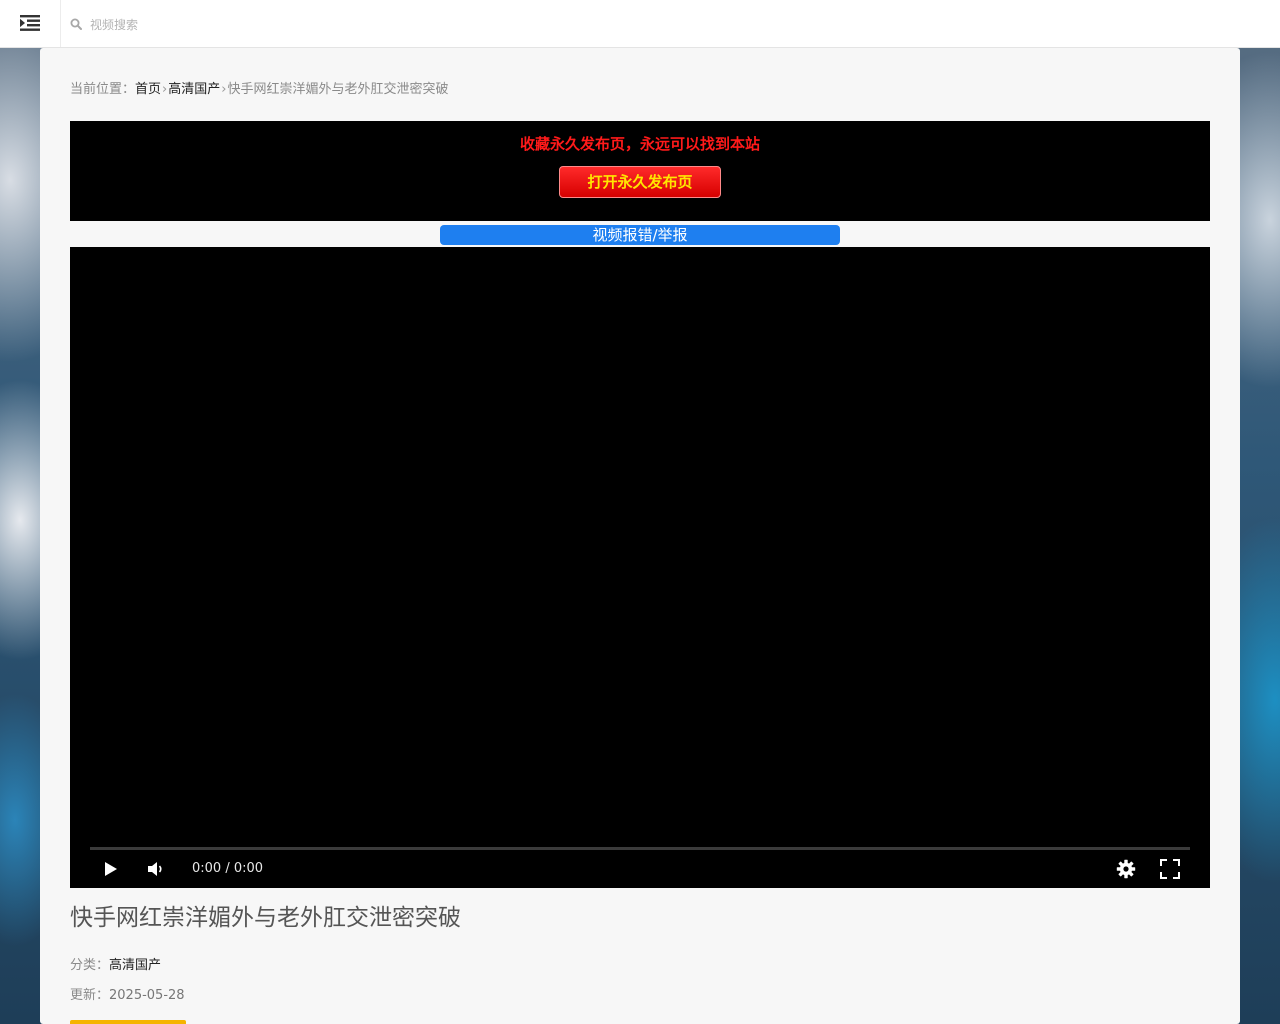 The image size is (1280, 1024). I want to click on volume-icon, so click(156, 869).